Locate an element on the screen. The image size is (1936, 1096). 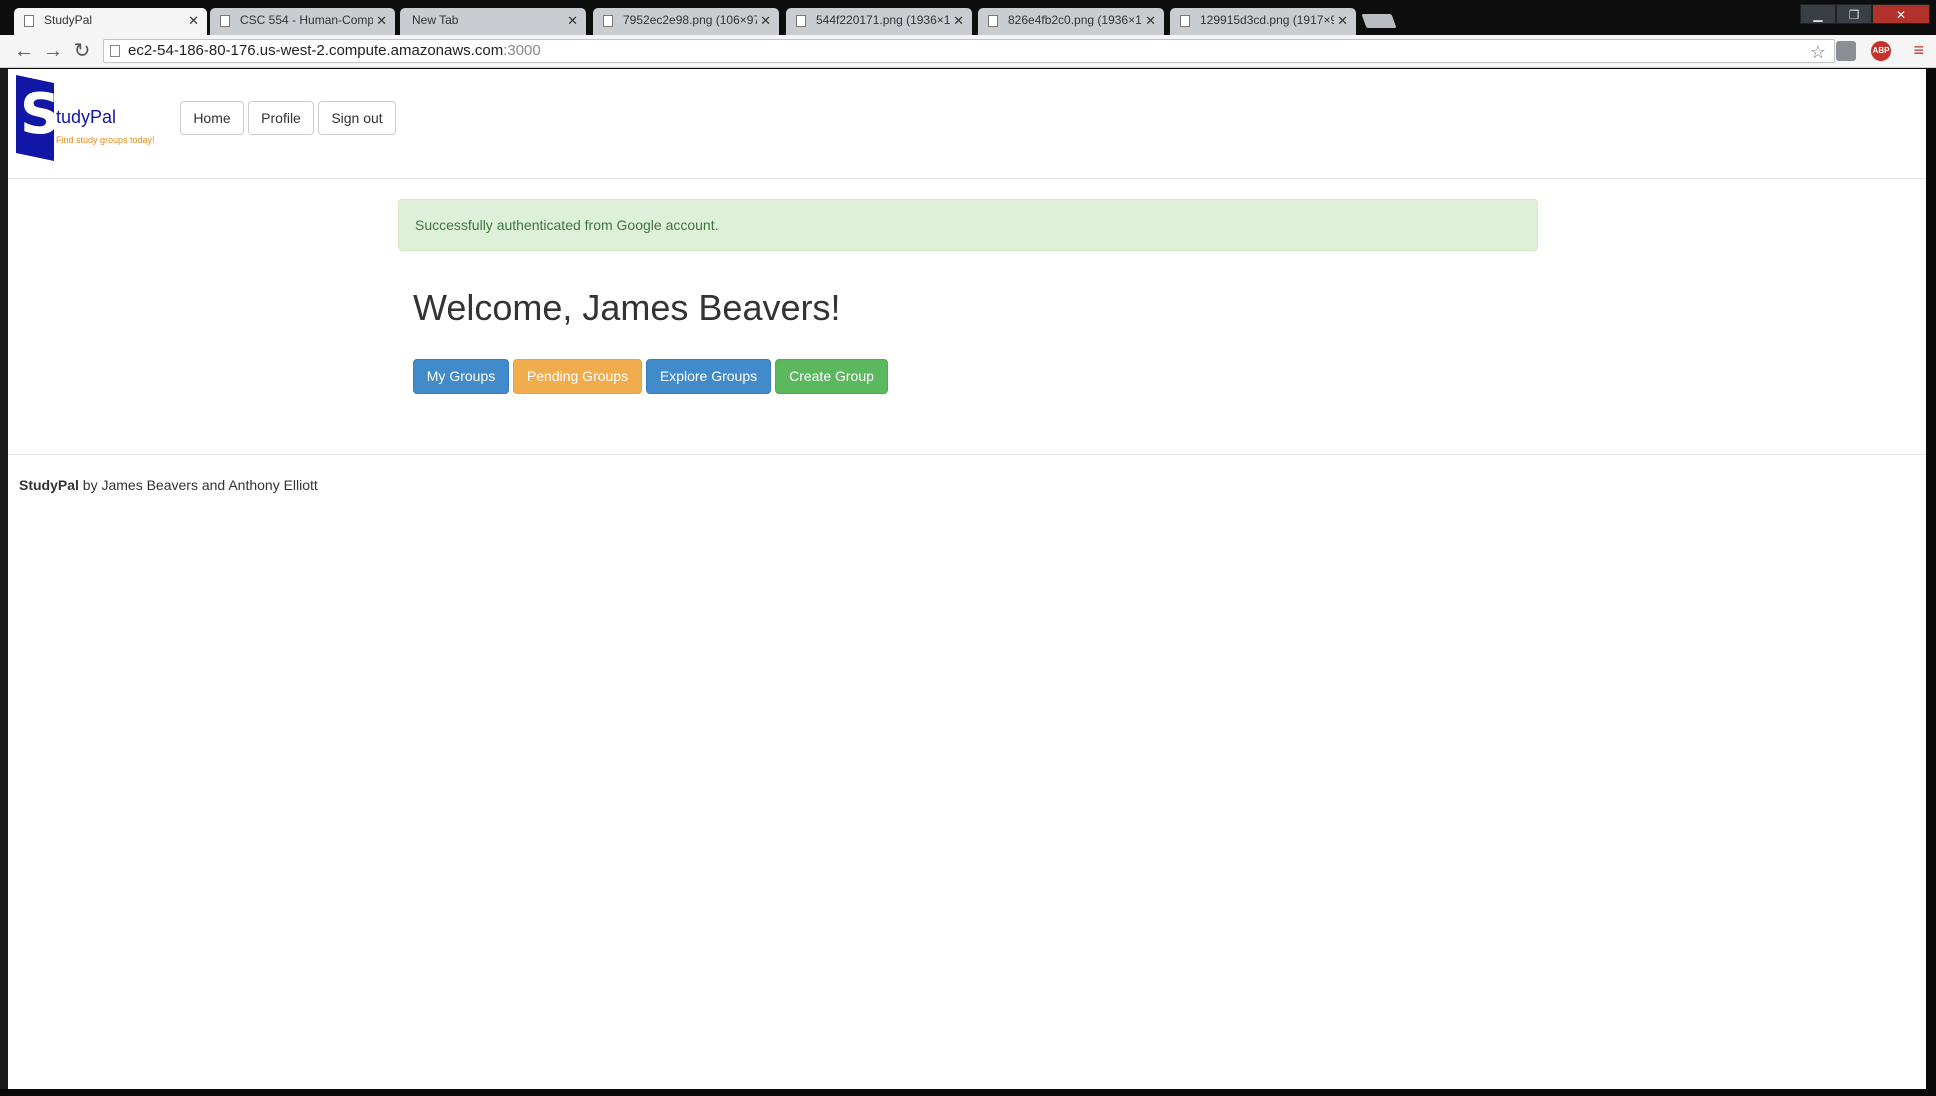
adblock-icon: ABP is located at coordinates (1881, 51).